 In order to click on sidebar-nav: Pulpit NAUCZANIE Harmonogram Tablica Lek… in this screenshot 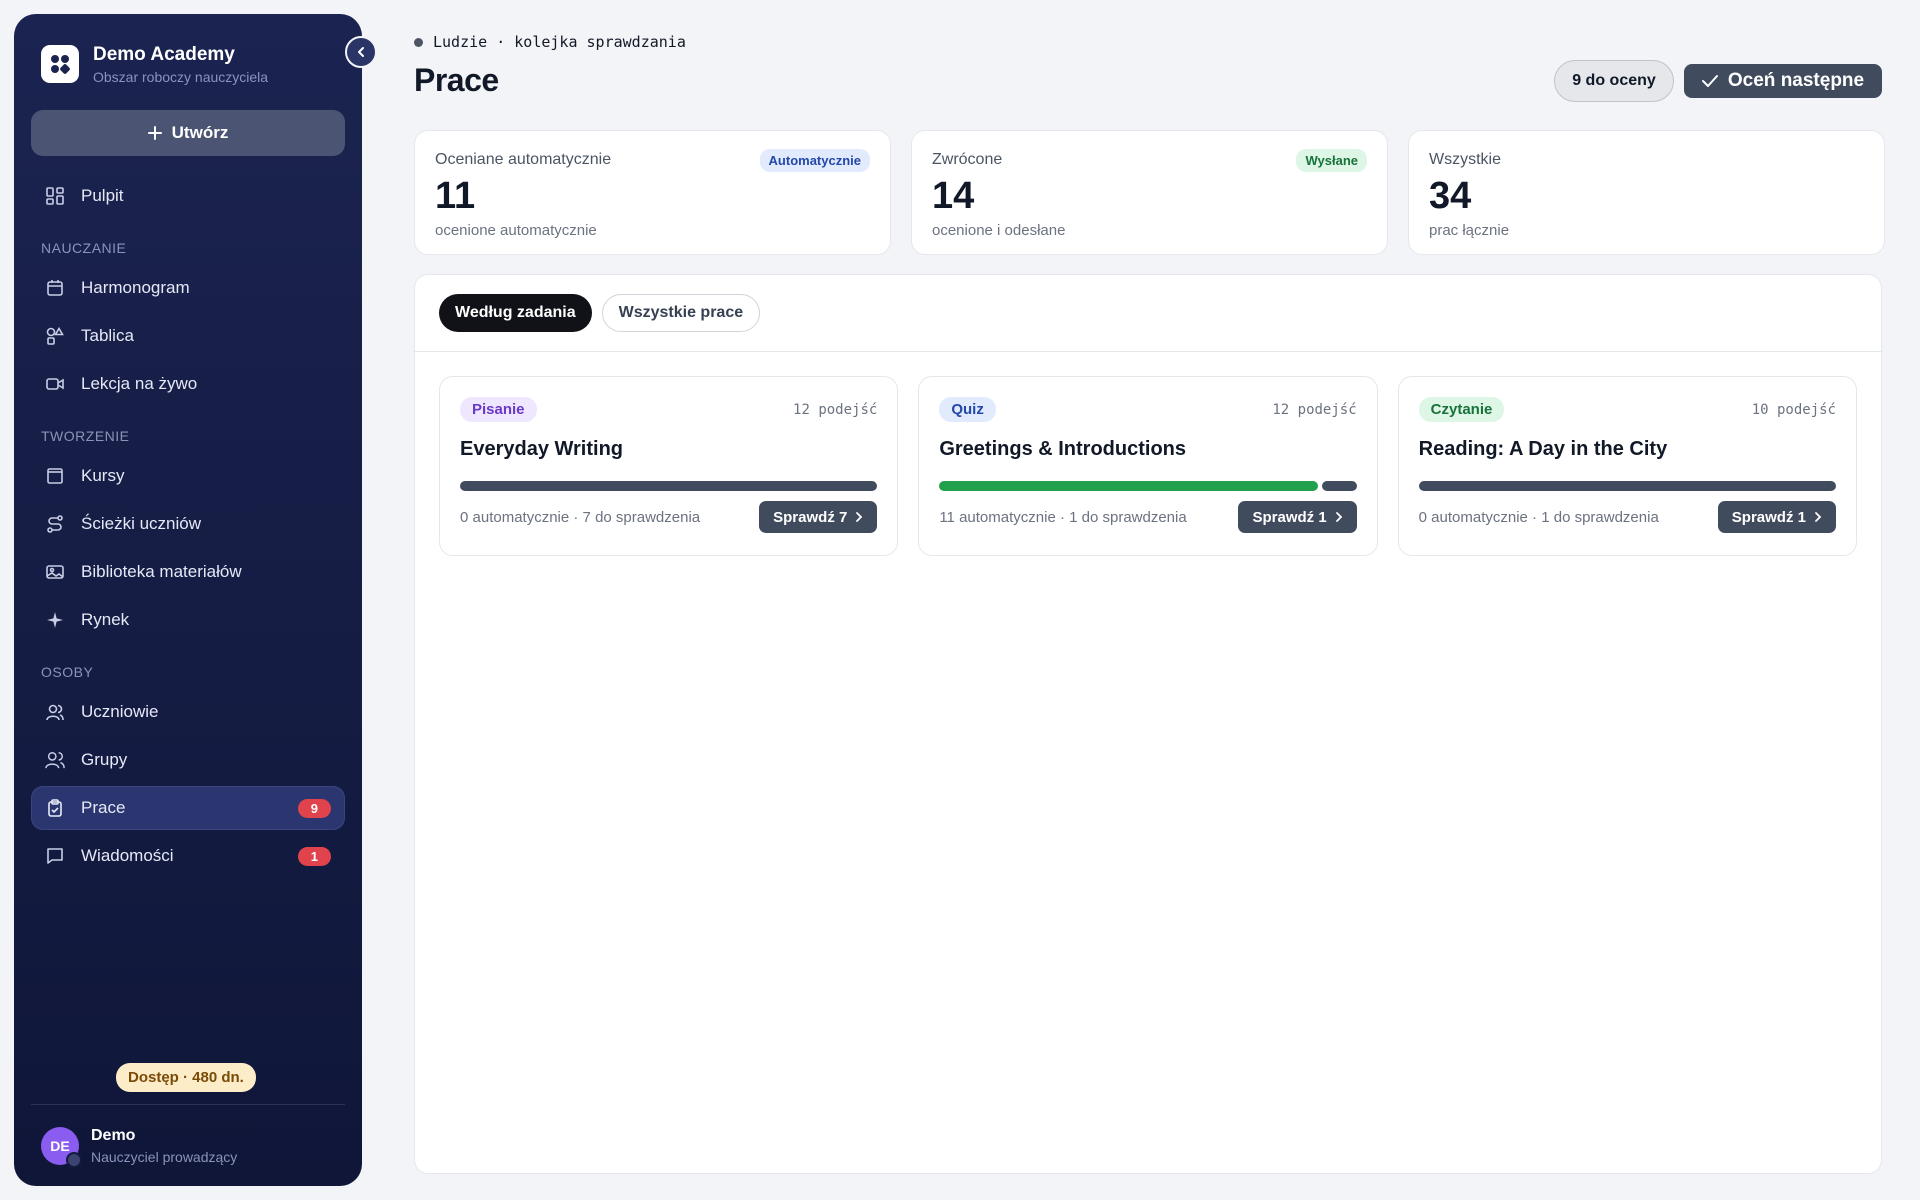, I will do `click(188, 526)`.